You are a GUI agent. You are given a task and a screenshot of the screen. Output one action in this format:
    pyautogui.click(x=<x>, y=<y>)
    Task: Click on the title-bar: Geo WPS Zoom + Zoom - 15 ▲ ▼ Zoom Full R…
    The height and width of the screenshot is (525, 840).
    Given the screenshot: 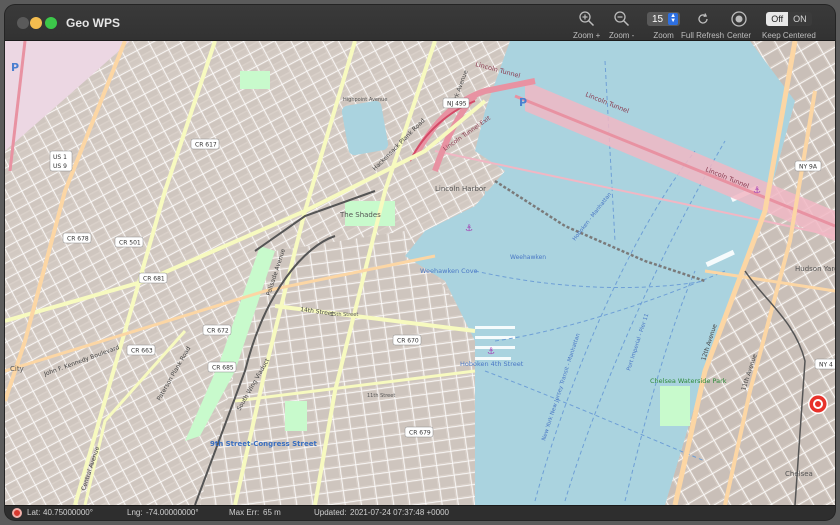 What is the action you would take?
    pyautogui.click(x=420, y=23)
    